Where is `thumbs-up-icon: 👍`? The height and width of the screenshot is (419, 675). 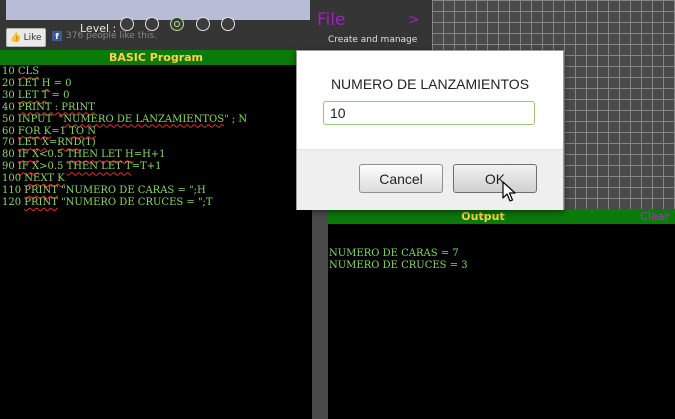 thumbs-up-icon: 👍 is located at coordinates (16, 37).